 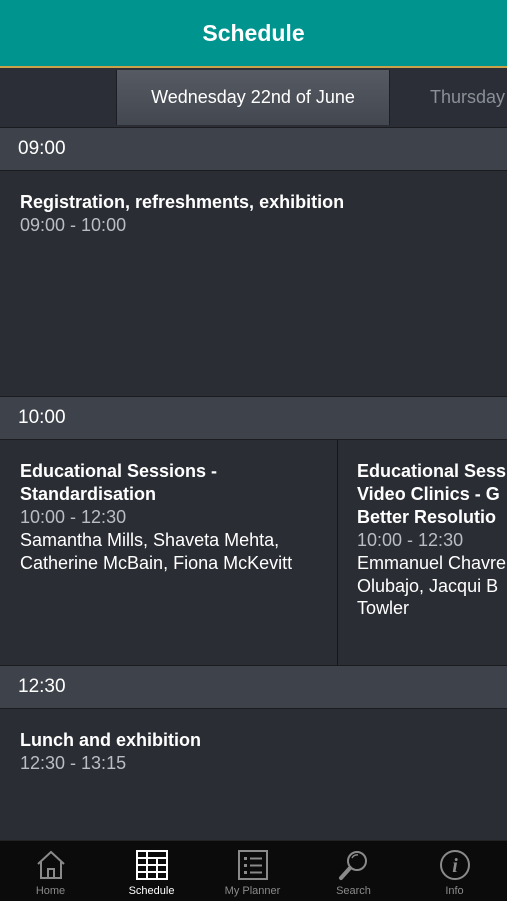 I want to click on timeslot-row: Lunch and exhibition 12:30 - 13:15, so click(x=253, y=774).